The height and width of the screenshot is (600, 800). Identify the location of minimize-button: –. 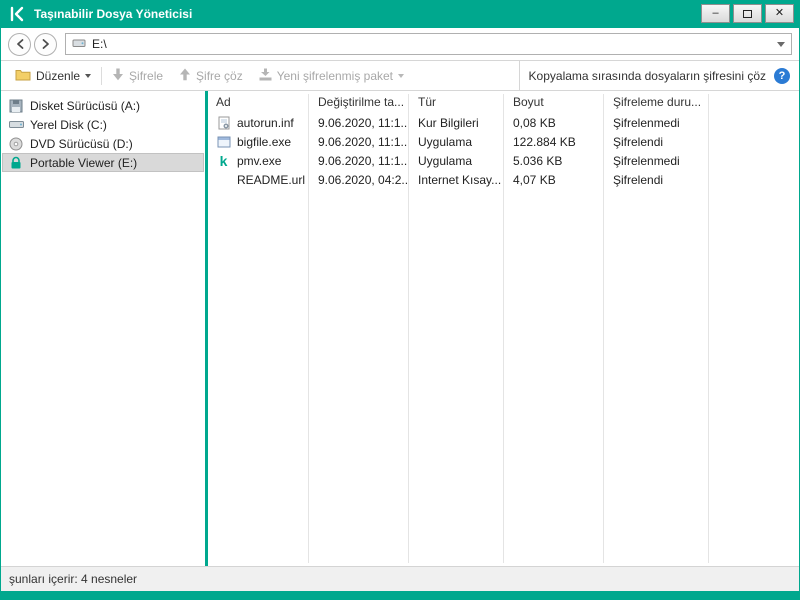
(715, 13).